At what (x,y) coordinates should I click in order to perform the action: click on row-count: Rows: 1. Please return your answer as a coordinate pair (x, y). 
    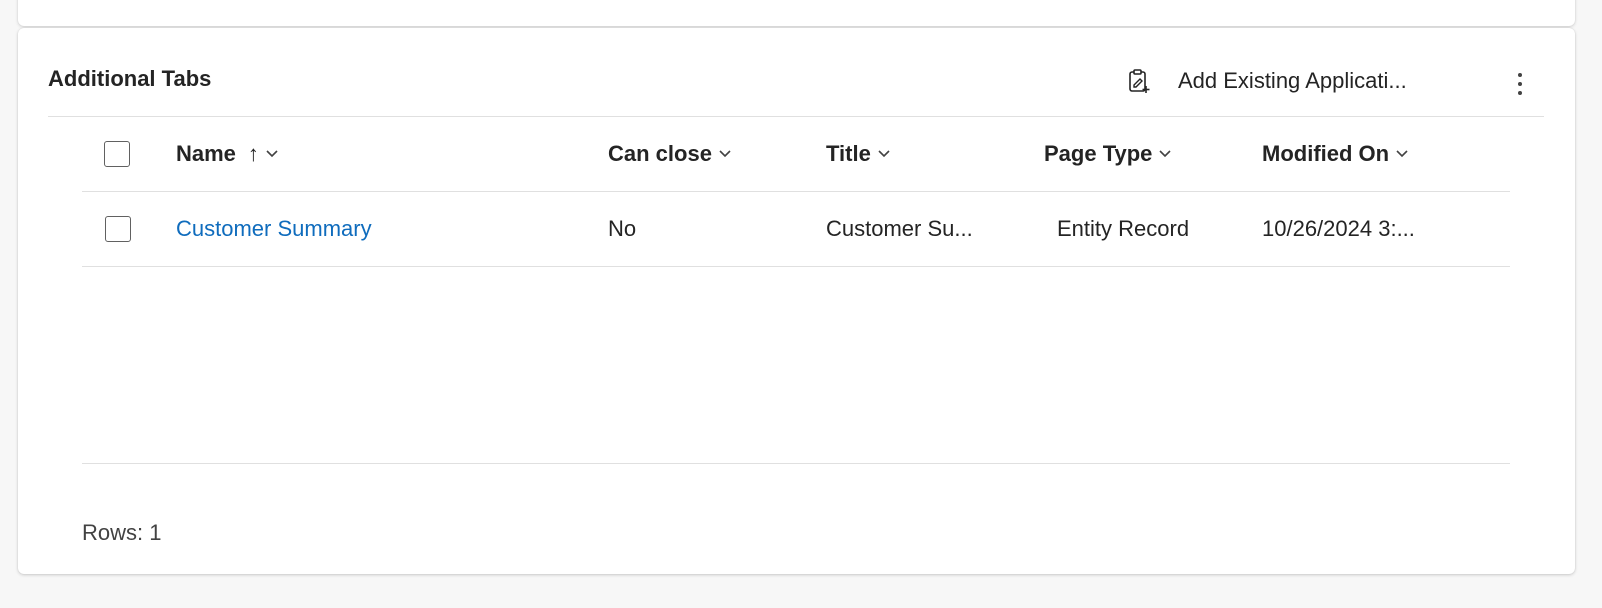
    Looking at the image, I should click on (122, 532).